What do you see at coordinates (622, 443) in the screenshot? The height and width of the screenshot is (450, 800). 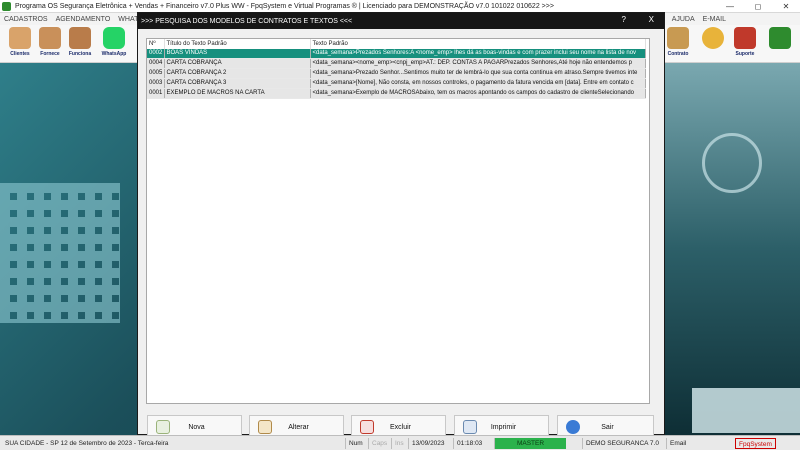 I see `status-company: DEMO SEGURANCA 7.0` at bounding box center [622, 443].